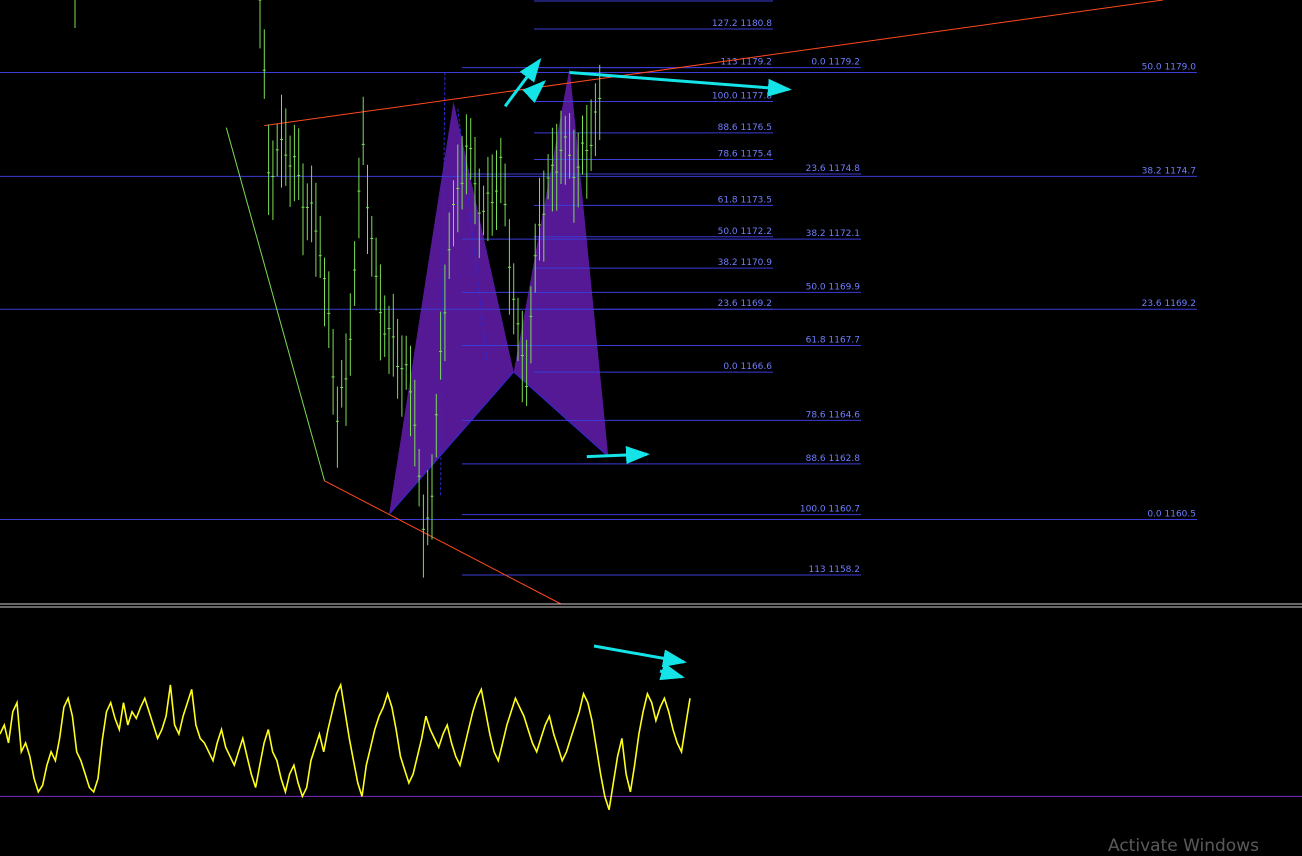 This screenshot has width=1302, height=856. Describe the element at coordinates (833, 415) in the screenshot. I see `fib_set_b-label-5: 78.6 1164.6` at that location.